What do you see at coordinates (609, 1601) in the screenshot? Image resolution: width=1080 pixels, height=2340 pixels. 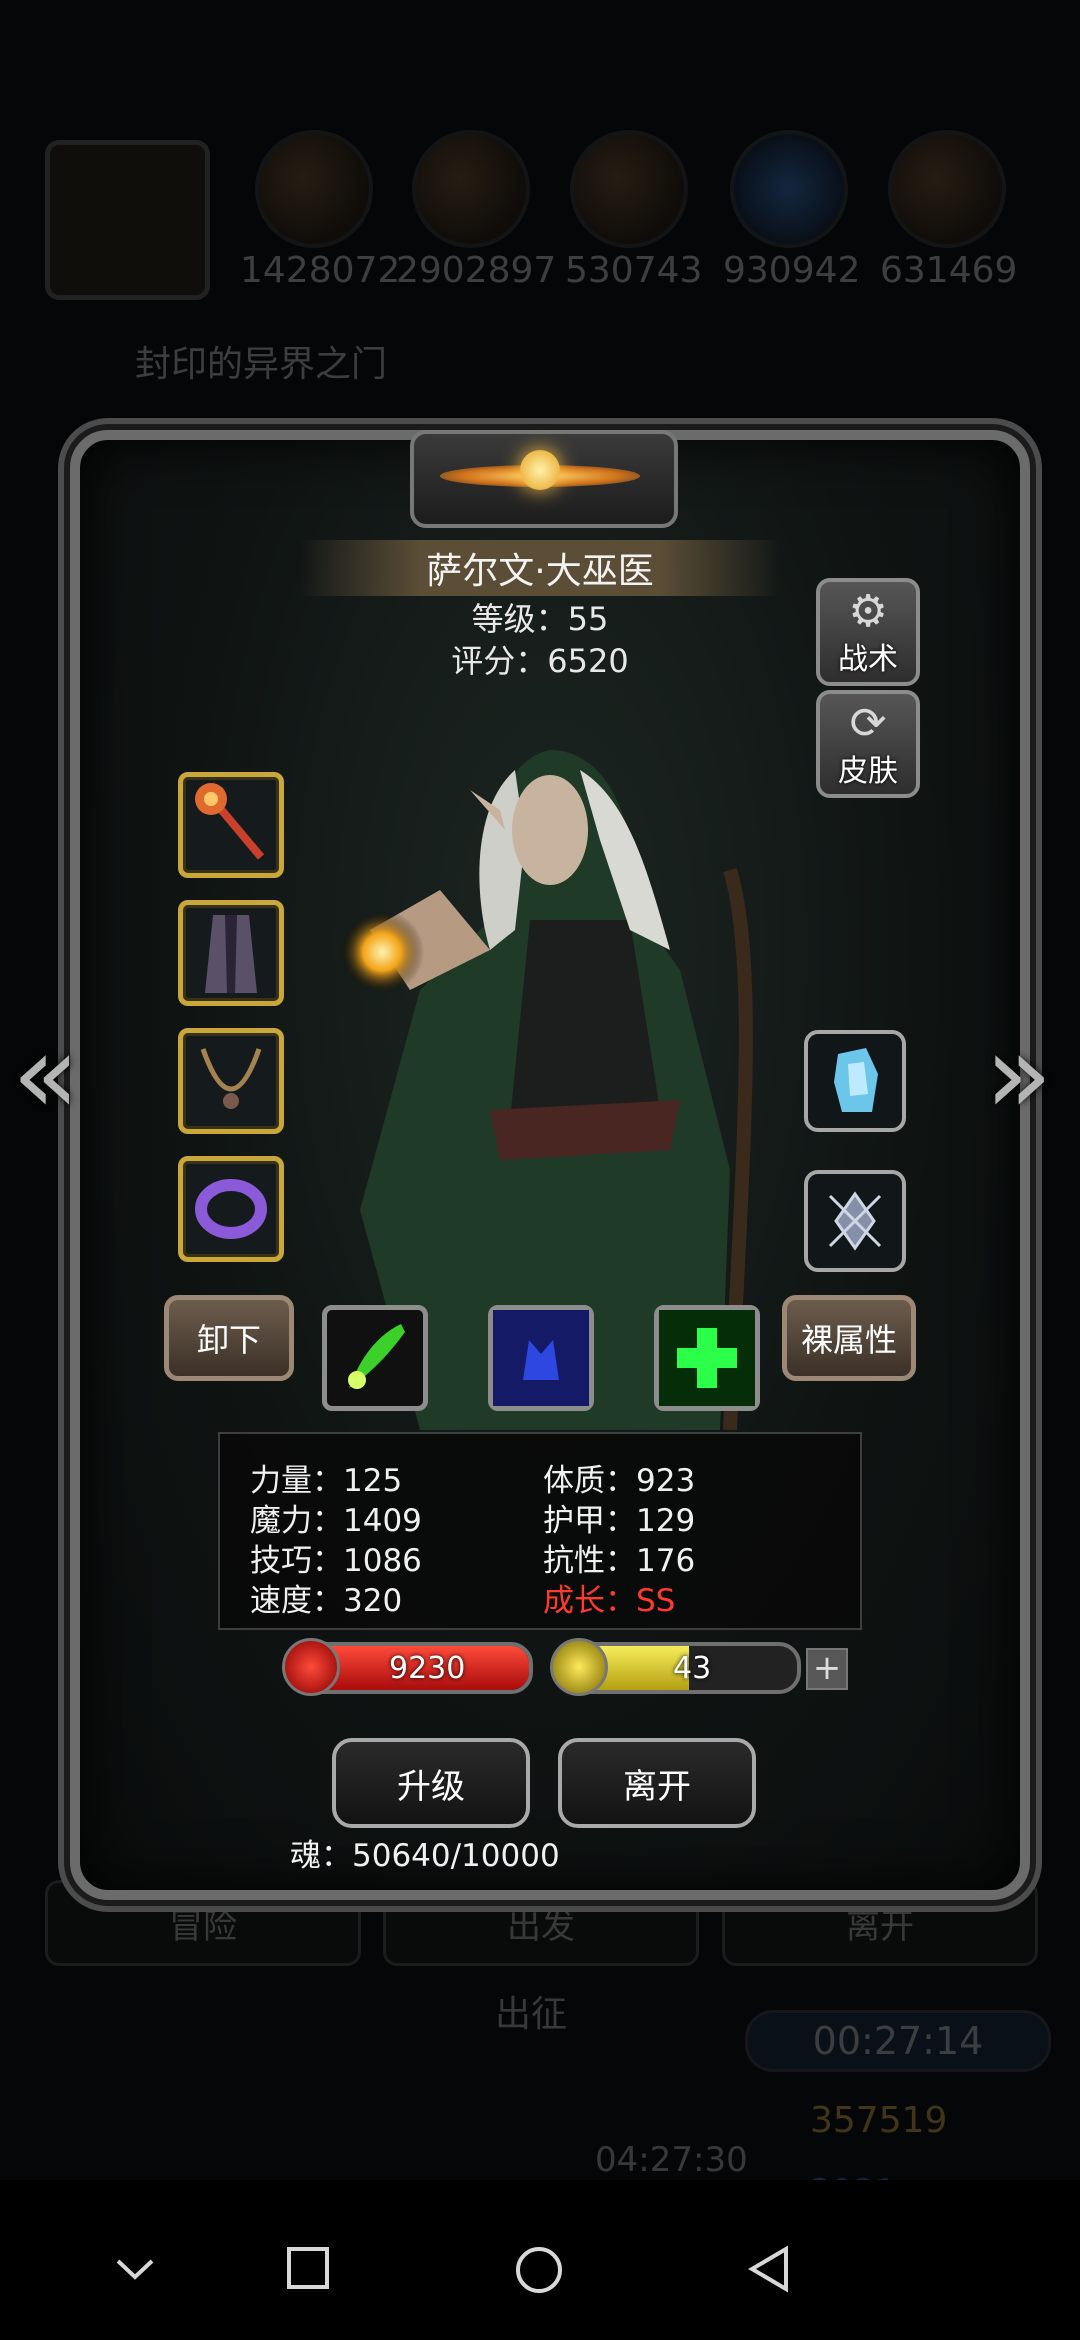 I see `stat-growth: 成长：SS` at bounding box center [609, 1601].